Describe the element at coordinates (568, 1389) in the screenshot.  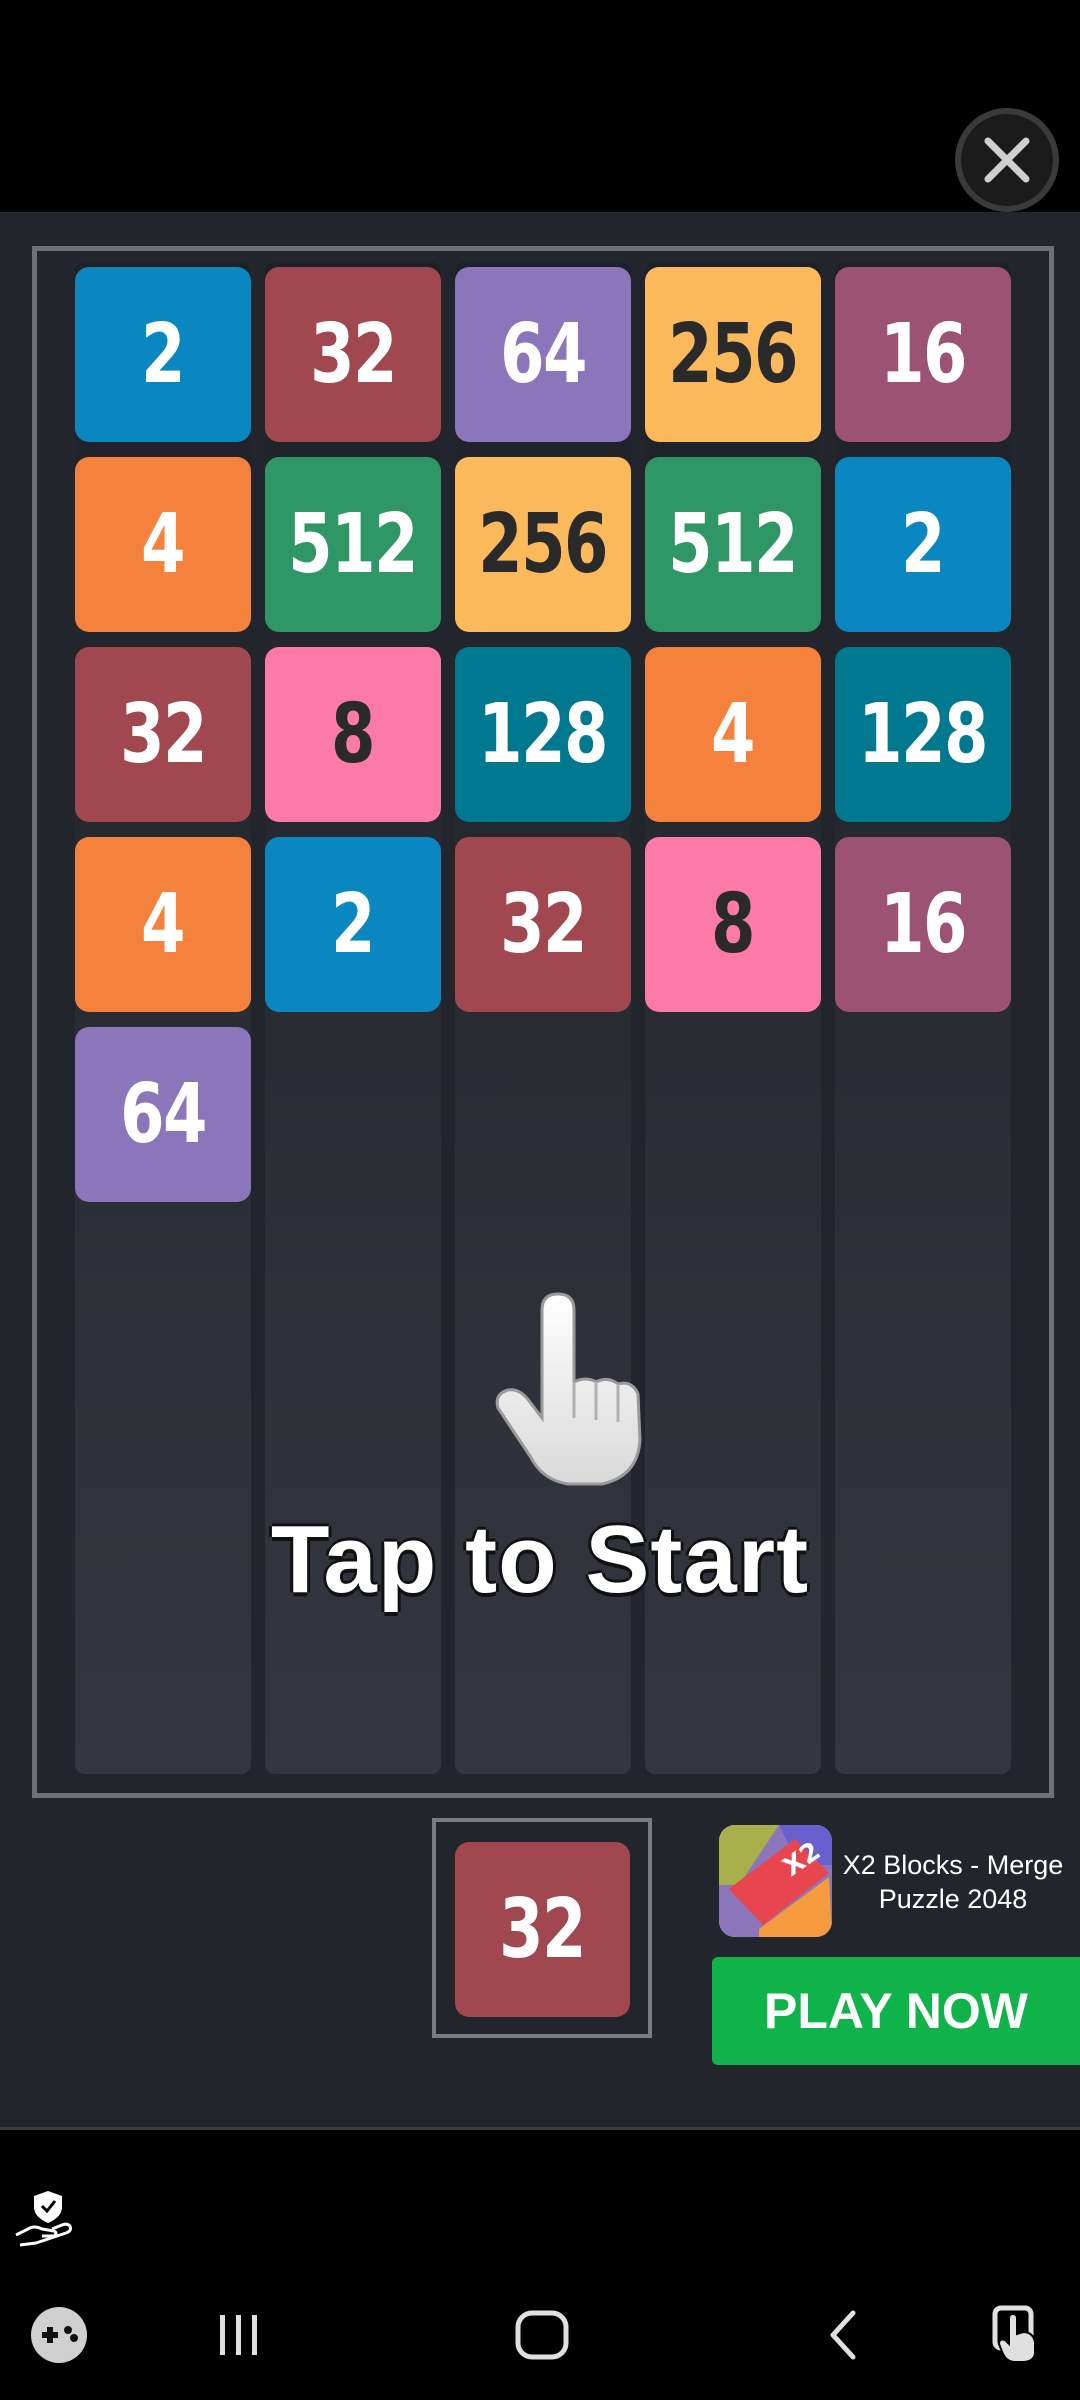
I see `tap-hand-icon` at that location.